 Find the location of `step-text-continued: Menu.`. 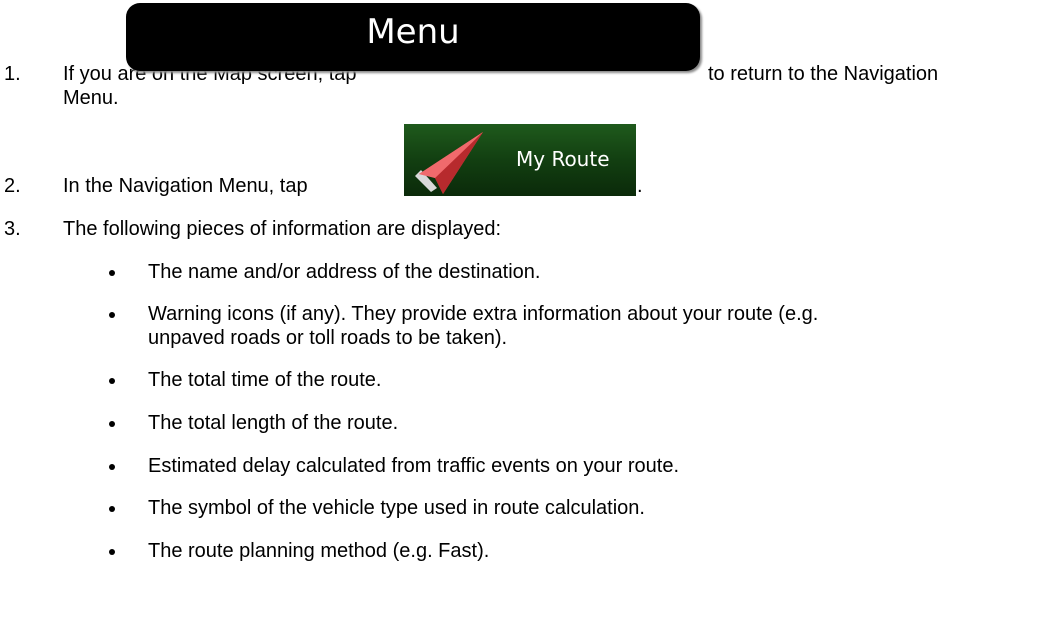

step-text-continued: Menu. is located at coordinates (91, 98).